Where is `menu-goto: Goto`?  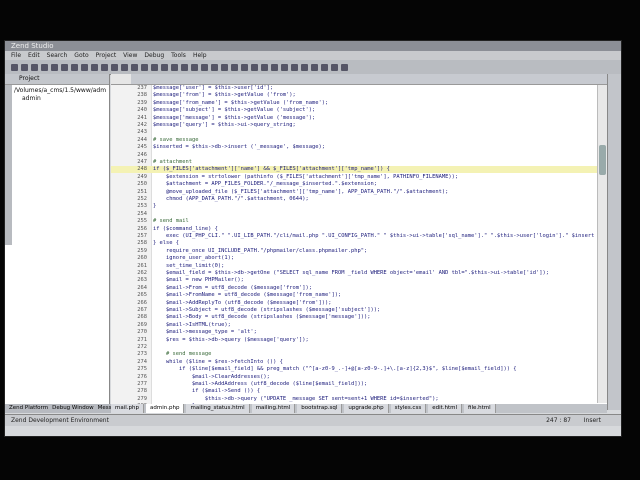 menu-goto: Goto is located at coordinates (81, 55).